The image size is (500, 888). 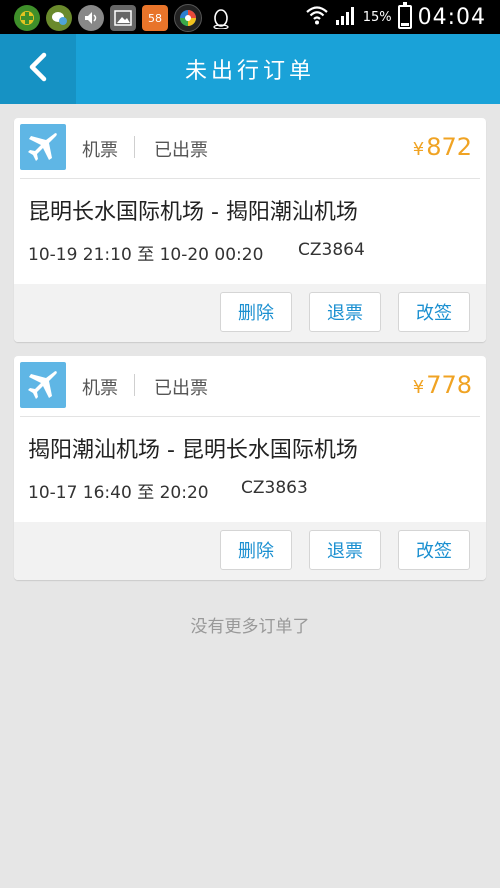 I want to click on app-notification-icon, so click(x=27, y=18).